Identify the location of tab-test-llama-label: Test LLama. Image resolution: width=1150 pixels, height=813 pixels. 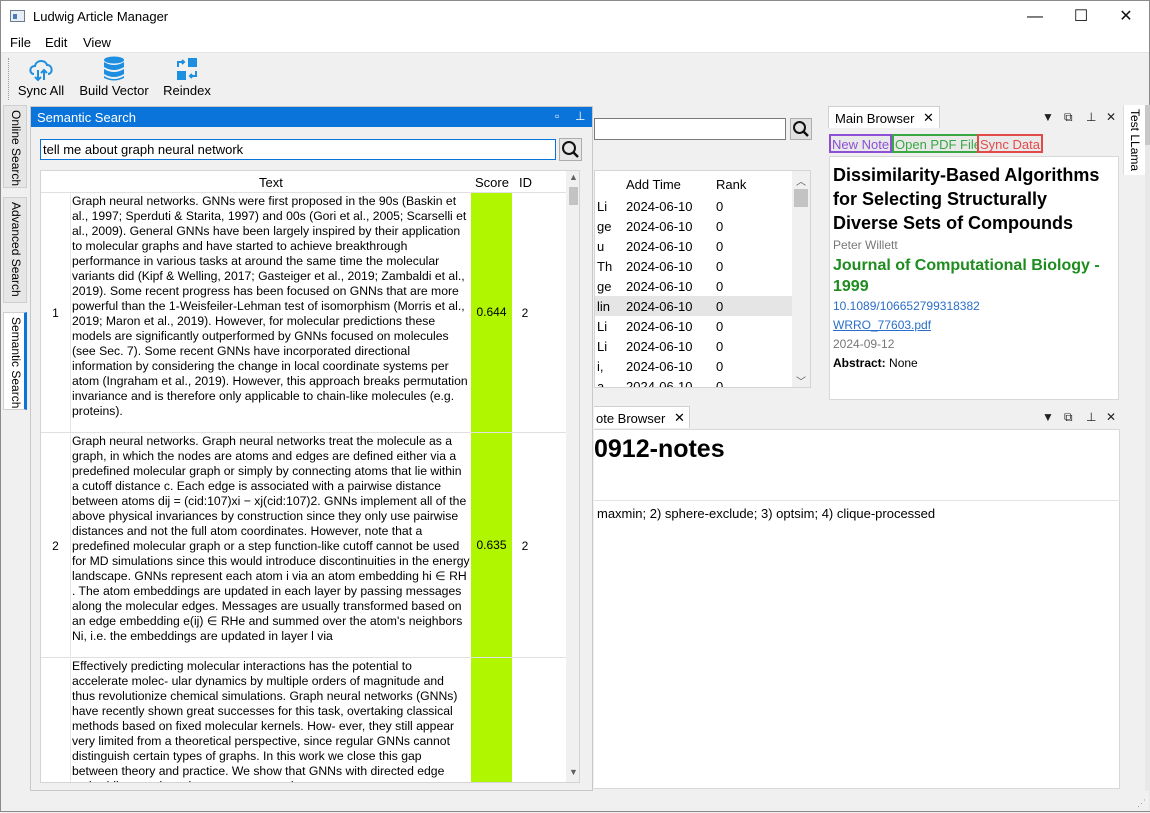
(1135, 140).